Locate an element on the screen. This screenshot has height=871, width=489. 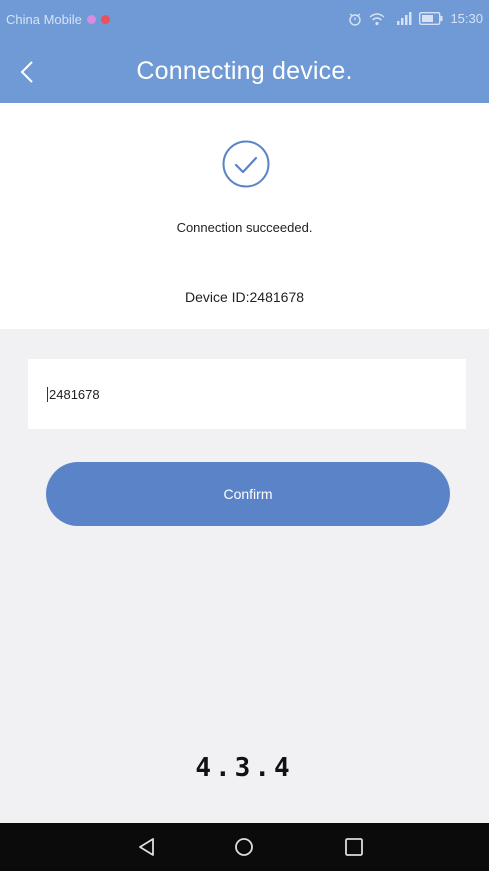
carrier-name: China Mobile is located at coordinates (44, 19).